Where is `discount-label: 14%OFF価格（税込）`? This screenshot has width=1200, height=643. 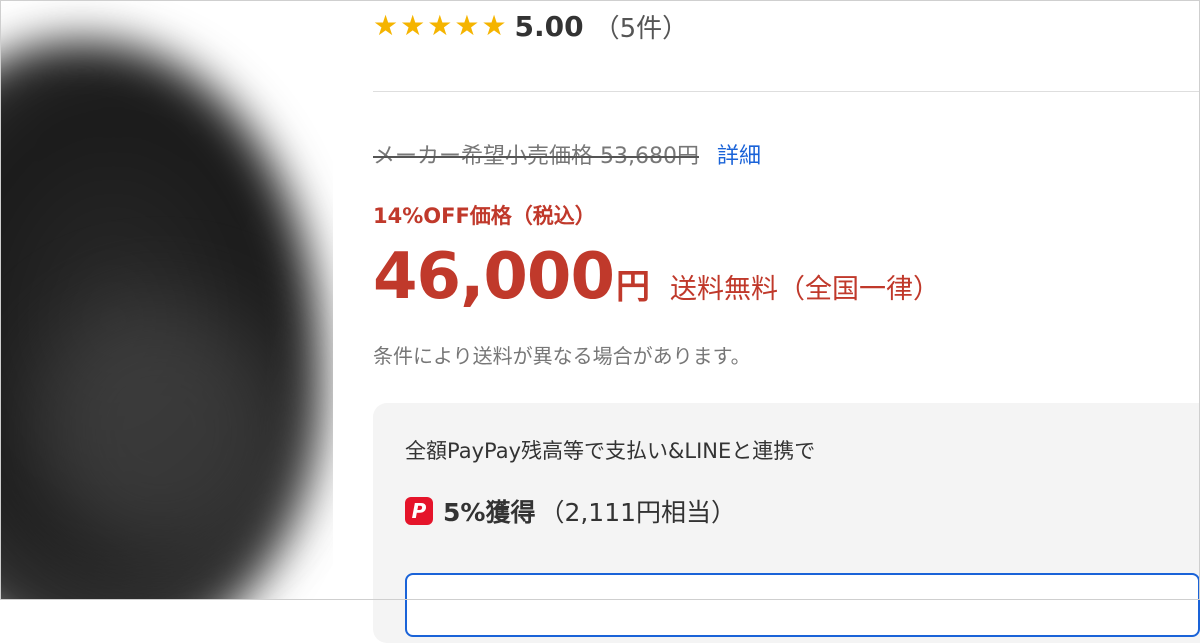 discount-label: 14%OFF価格（税込） is located at coordinates (484, 216).